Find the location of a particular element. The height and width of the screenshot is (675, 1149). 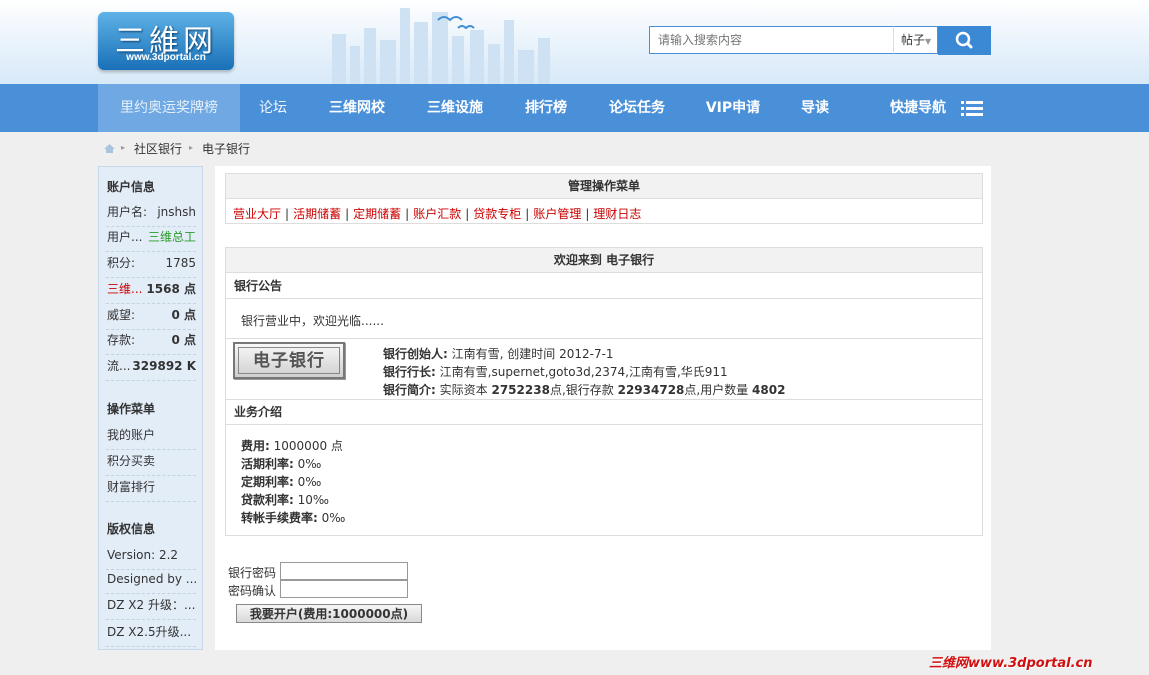

account-key: 积分: is located at coordinates (121, 263).